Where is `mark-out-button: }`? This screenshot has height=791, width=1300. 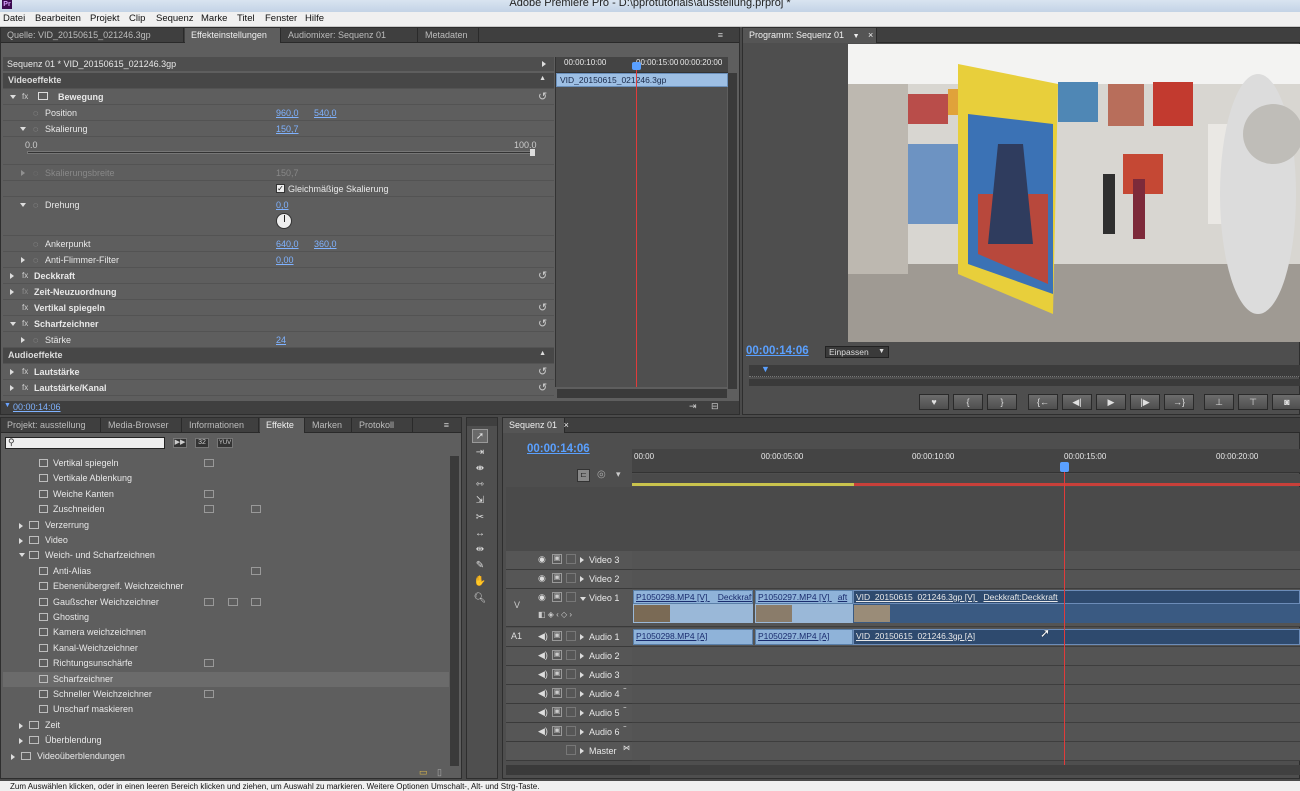 mark-out-button: } is located at coordinates (1002, 402).